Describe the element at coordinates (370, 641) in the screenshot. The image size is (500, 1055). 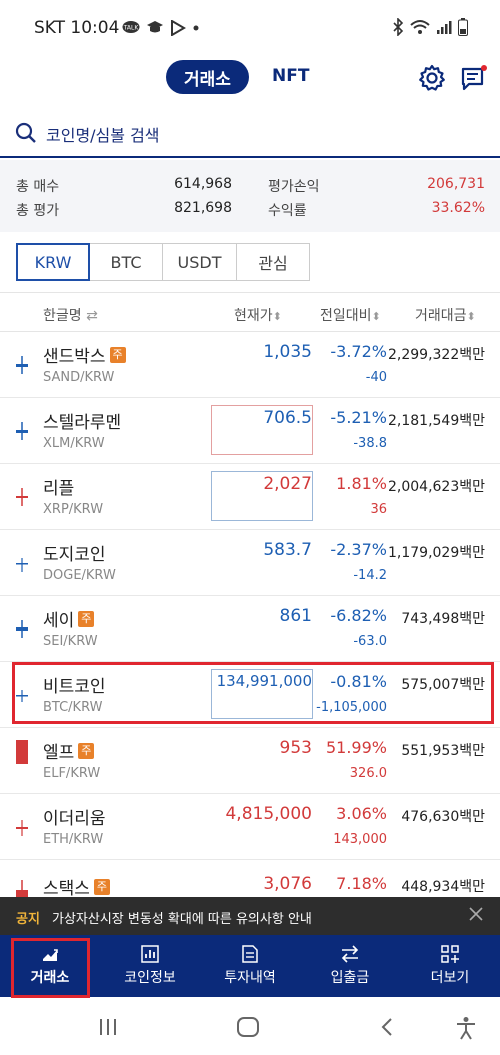
I see `coin-diff: -63.0` at that location.